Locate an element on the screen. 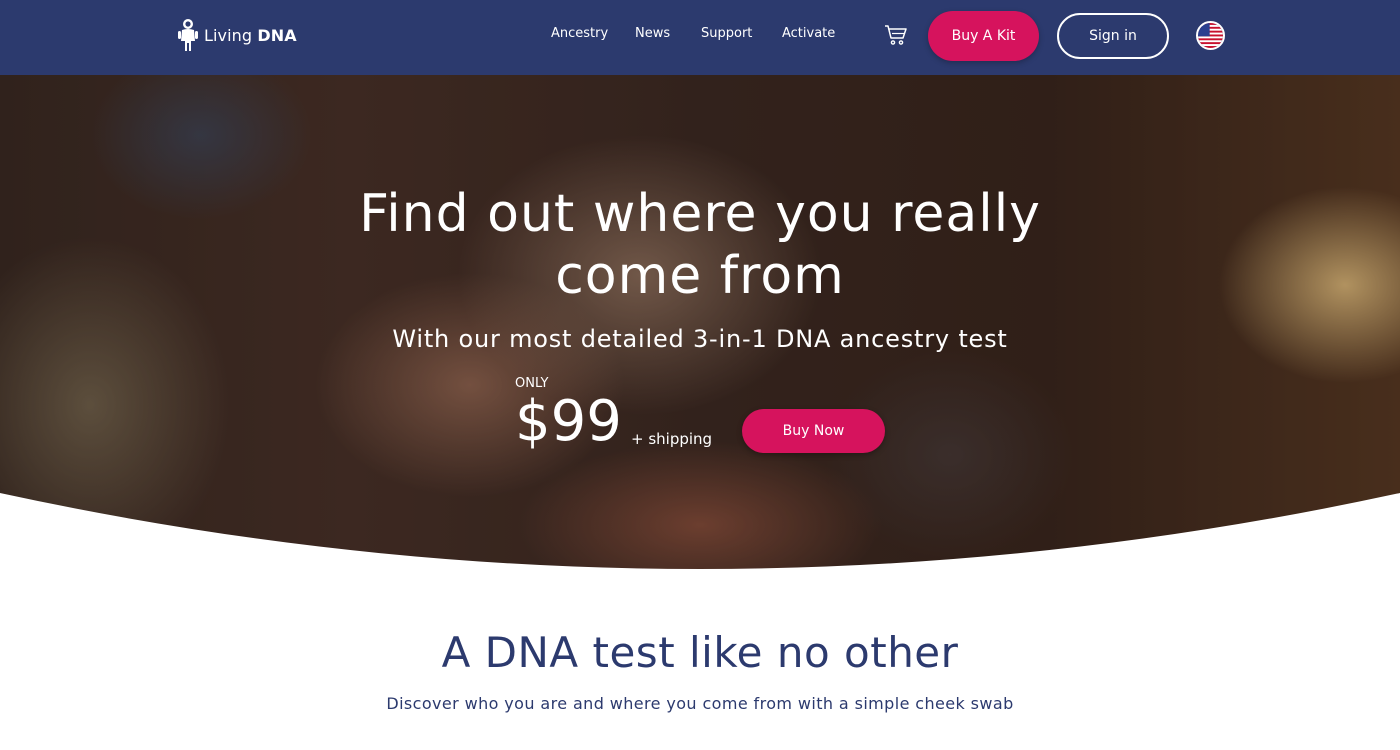 This screenshot has height=750, width=1400. shipping-note: + shipping is located at coordinates (672, 439).